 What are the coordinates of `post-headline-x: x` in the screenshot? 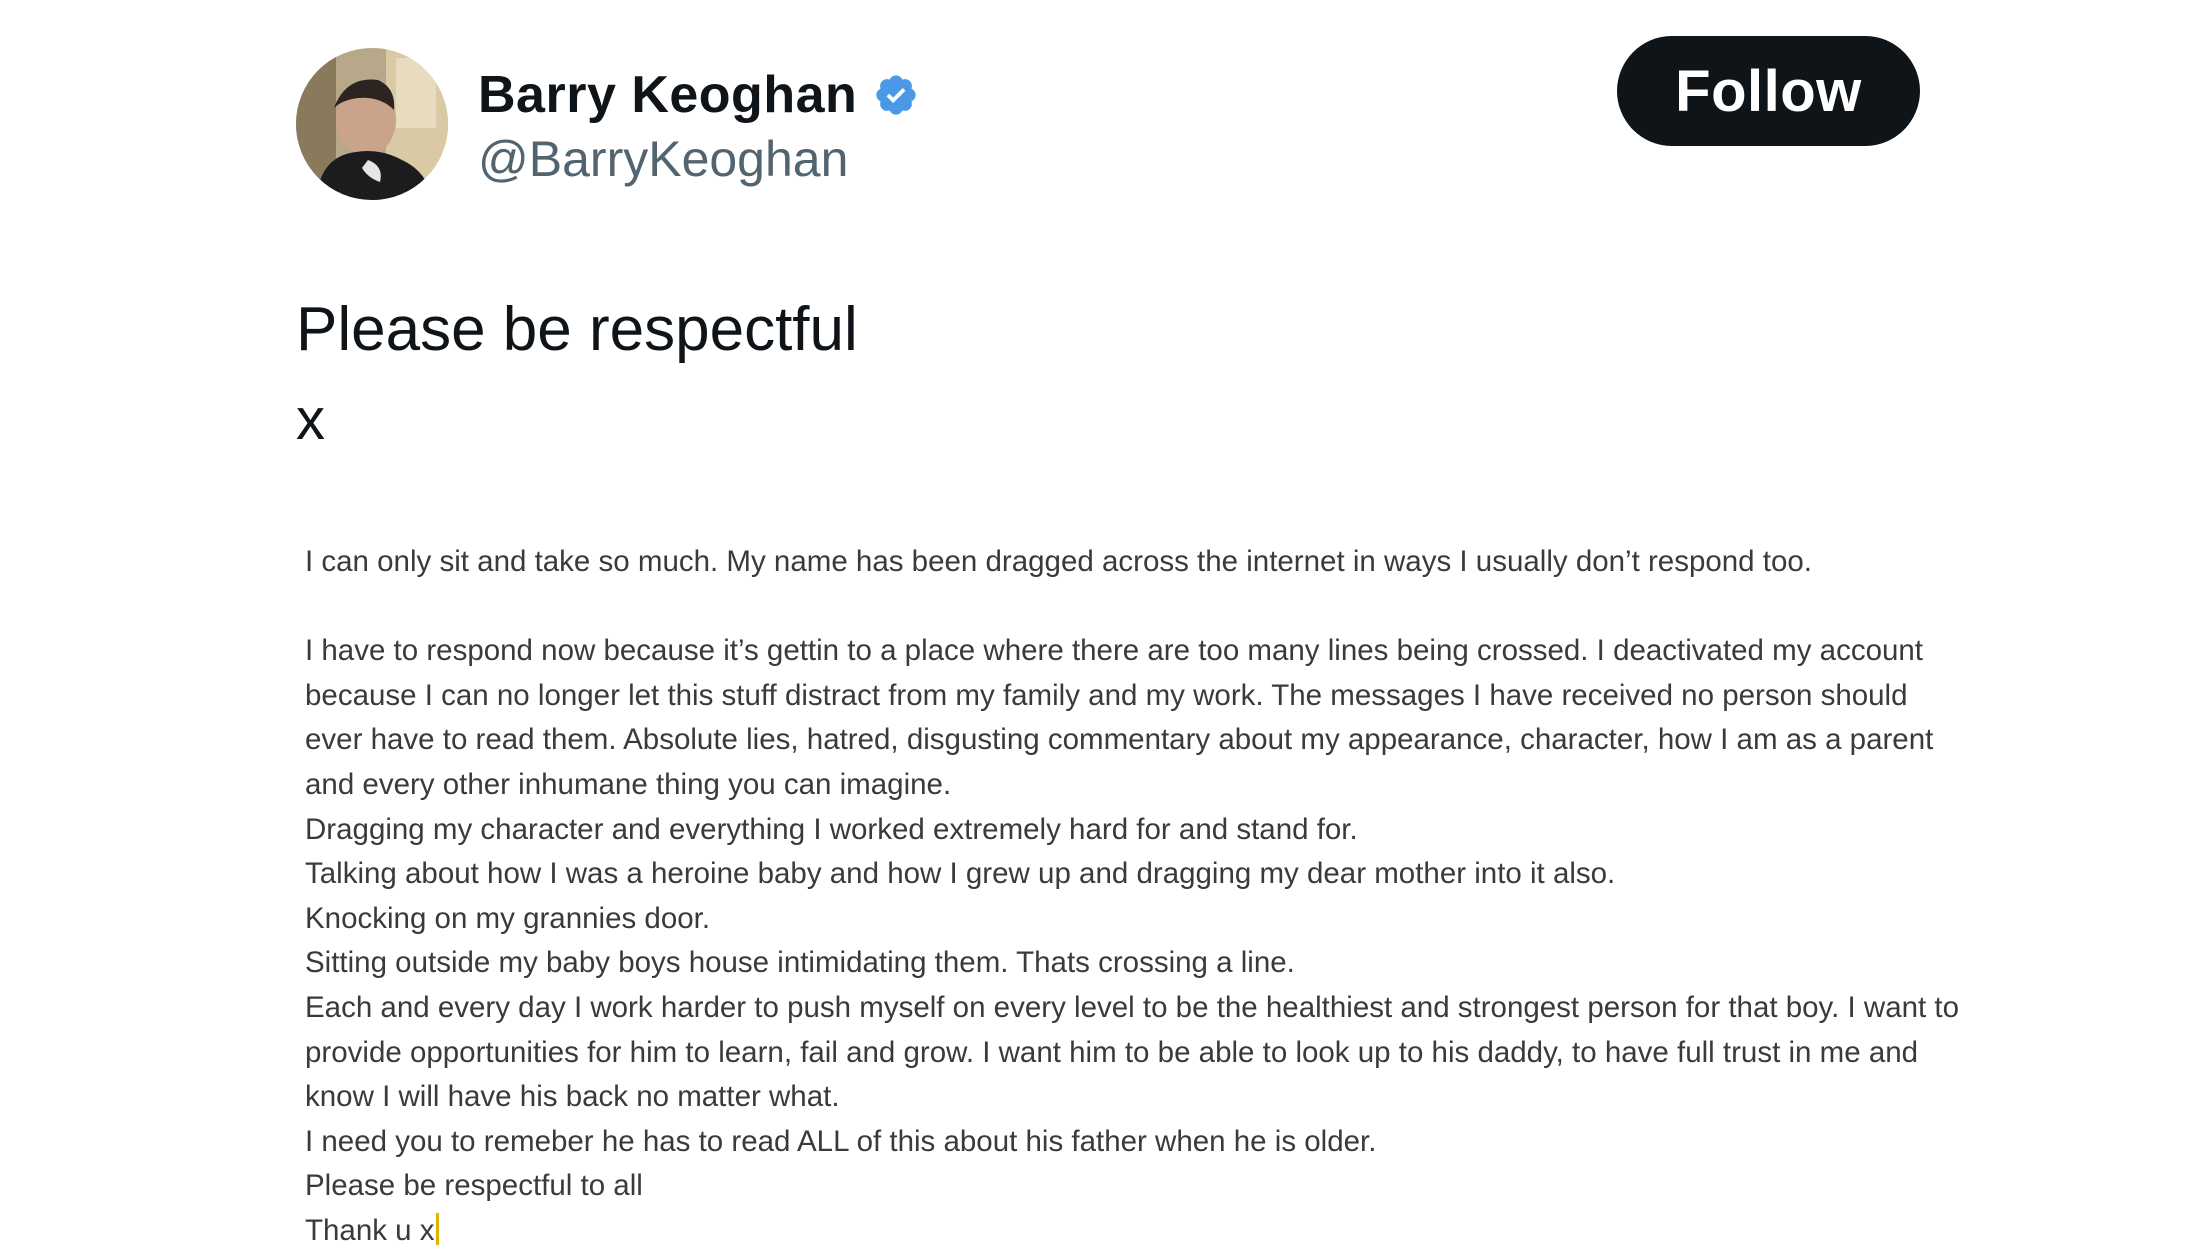 It's located at (310, 419).